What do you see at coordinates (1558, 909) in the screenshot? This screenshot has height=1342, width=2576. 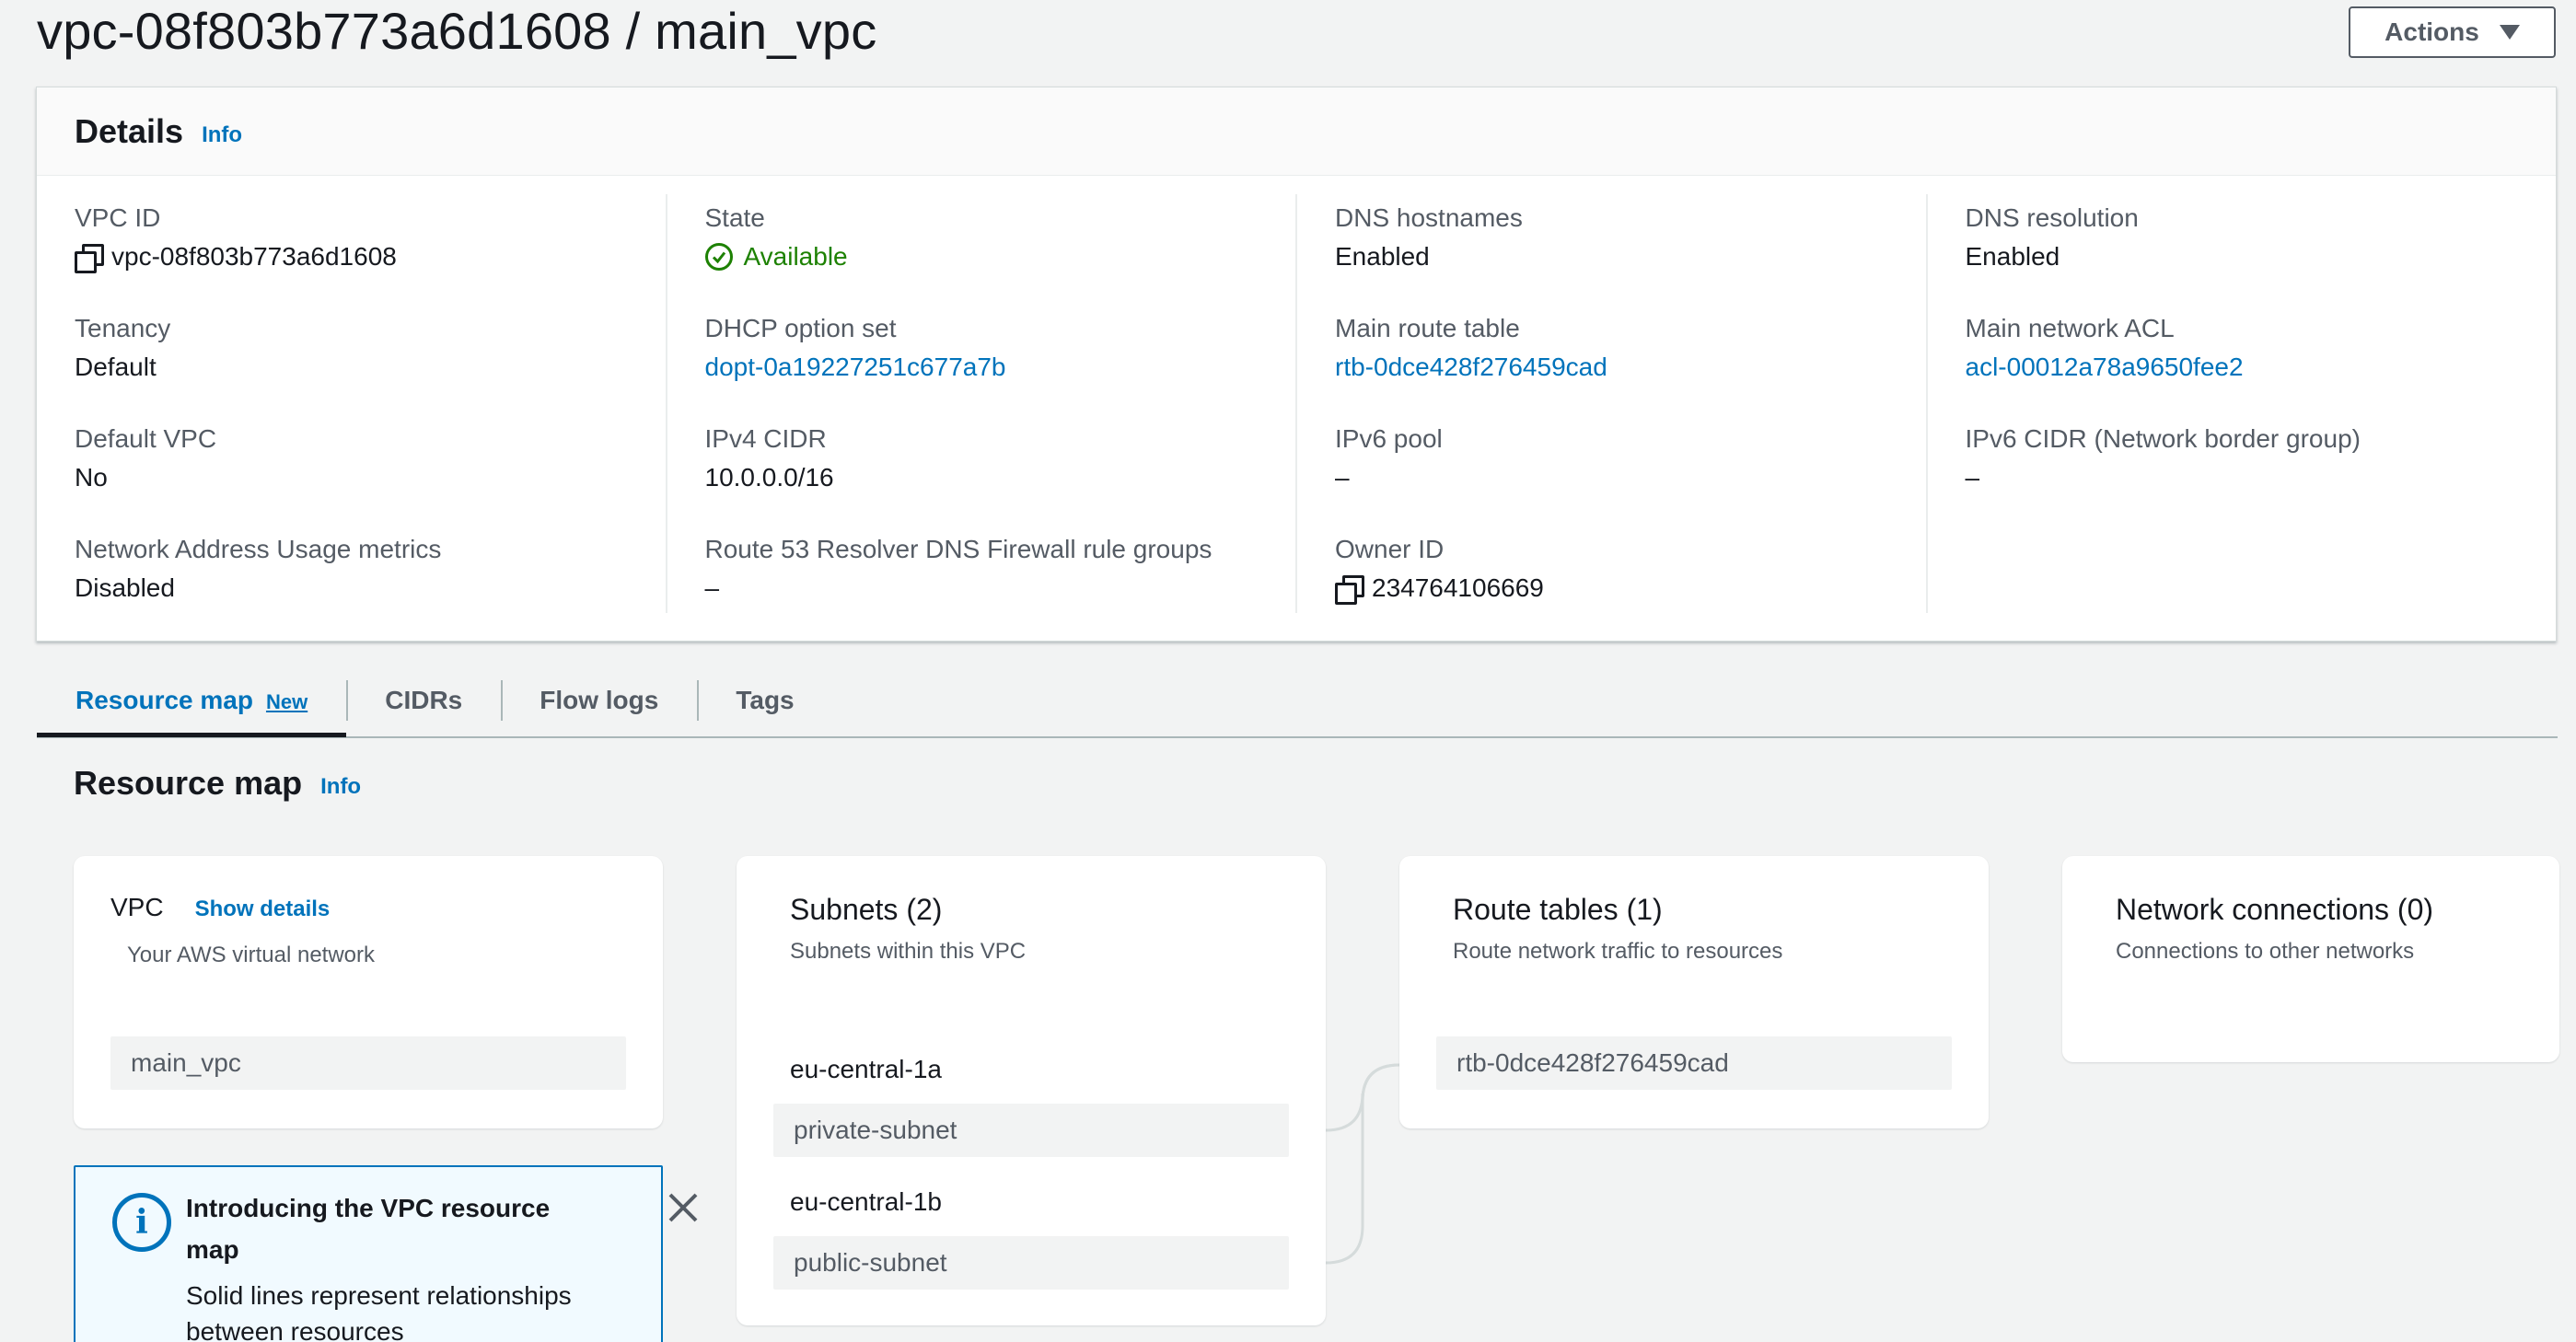 I see `route-tables-card-title: Route tables (1)` at bounding box center [1558, 909].